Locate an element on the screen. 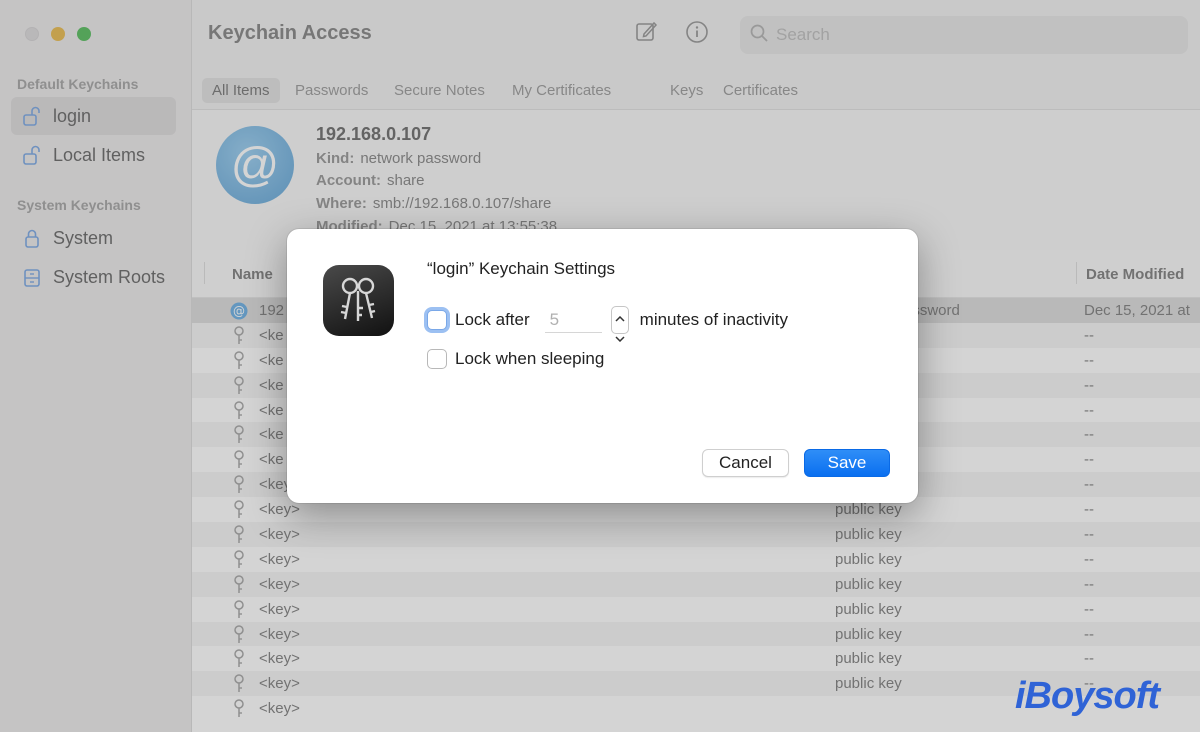 The width and height of the screenshot is (1200, 732). chevron-up-icon is located at coordinates (620, 317).